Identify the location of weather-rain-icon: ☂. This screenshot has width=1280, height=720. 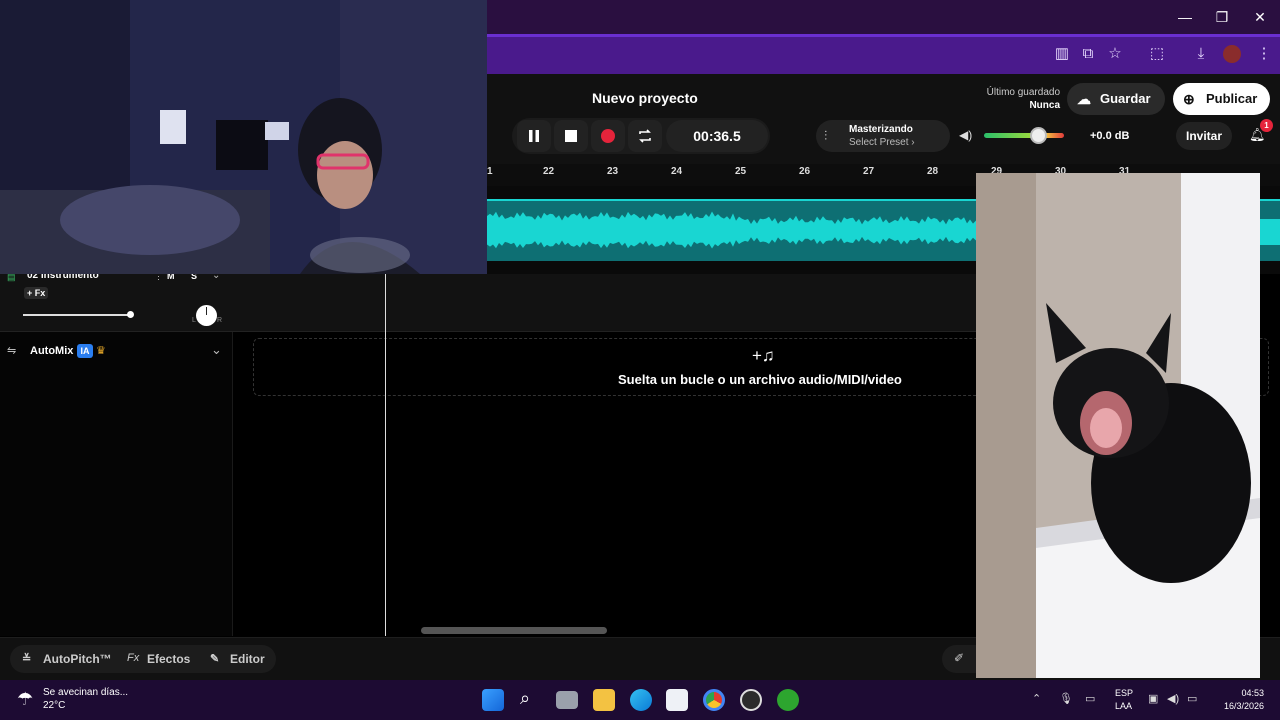
(25, 699).